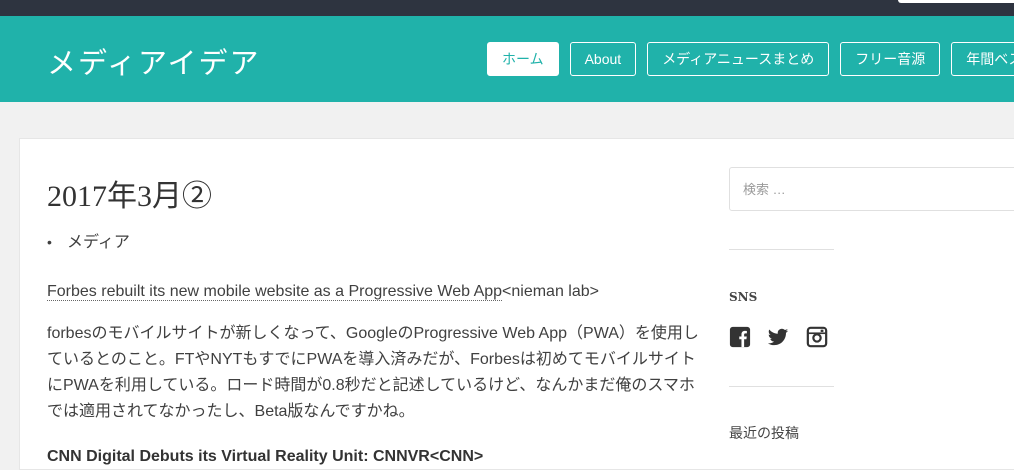  What do you see at coordinates (129, 196) in the screenshot?
I see `post-title: 2017年3月②` at bounding box center [129, 196].